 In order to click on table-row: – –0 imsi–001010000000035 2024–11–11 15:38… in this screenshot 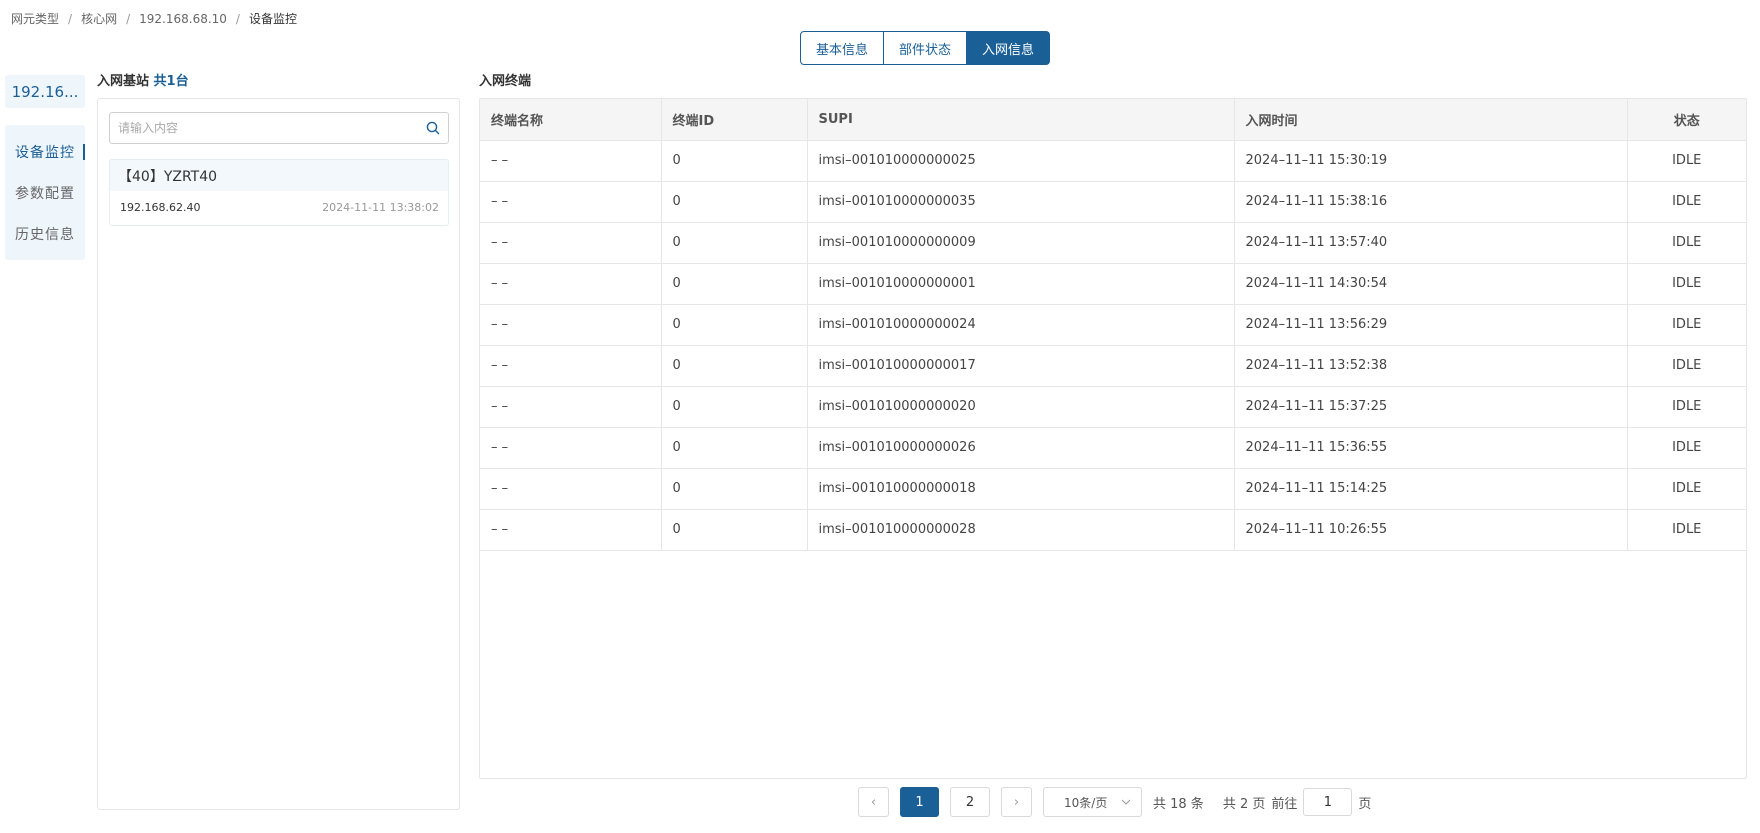, I will do `click(1113, 202)`.